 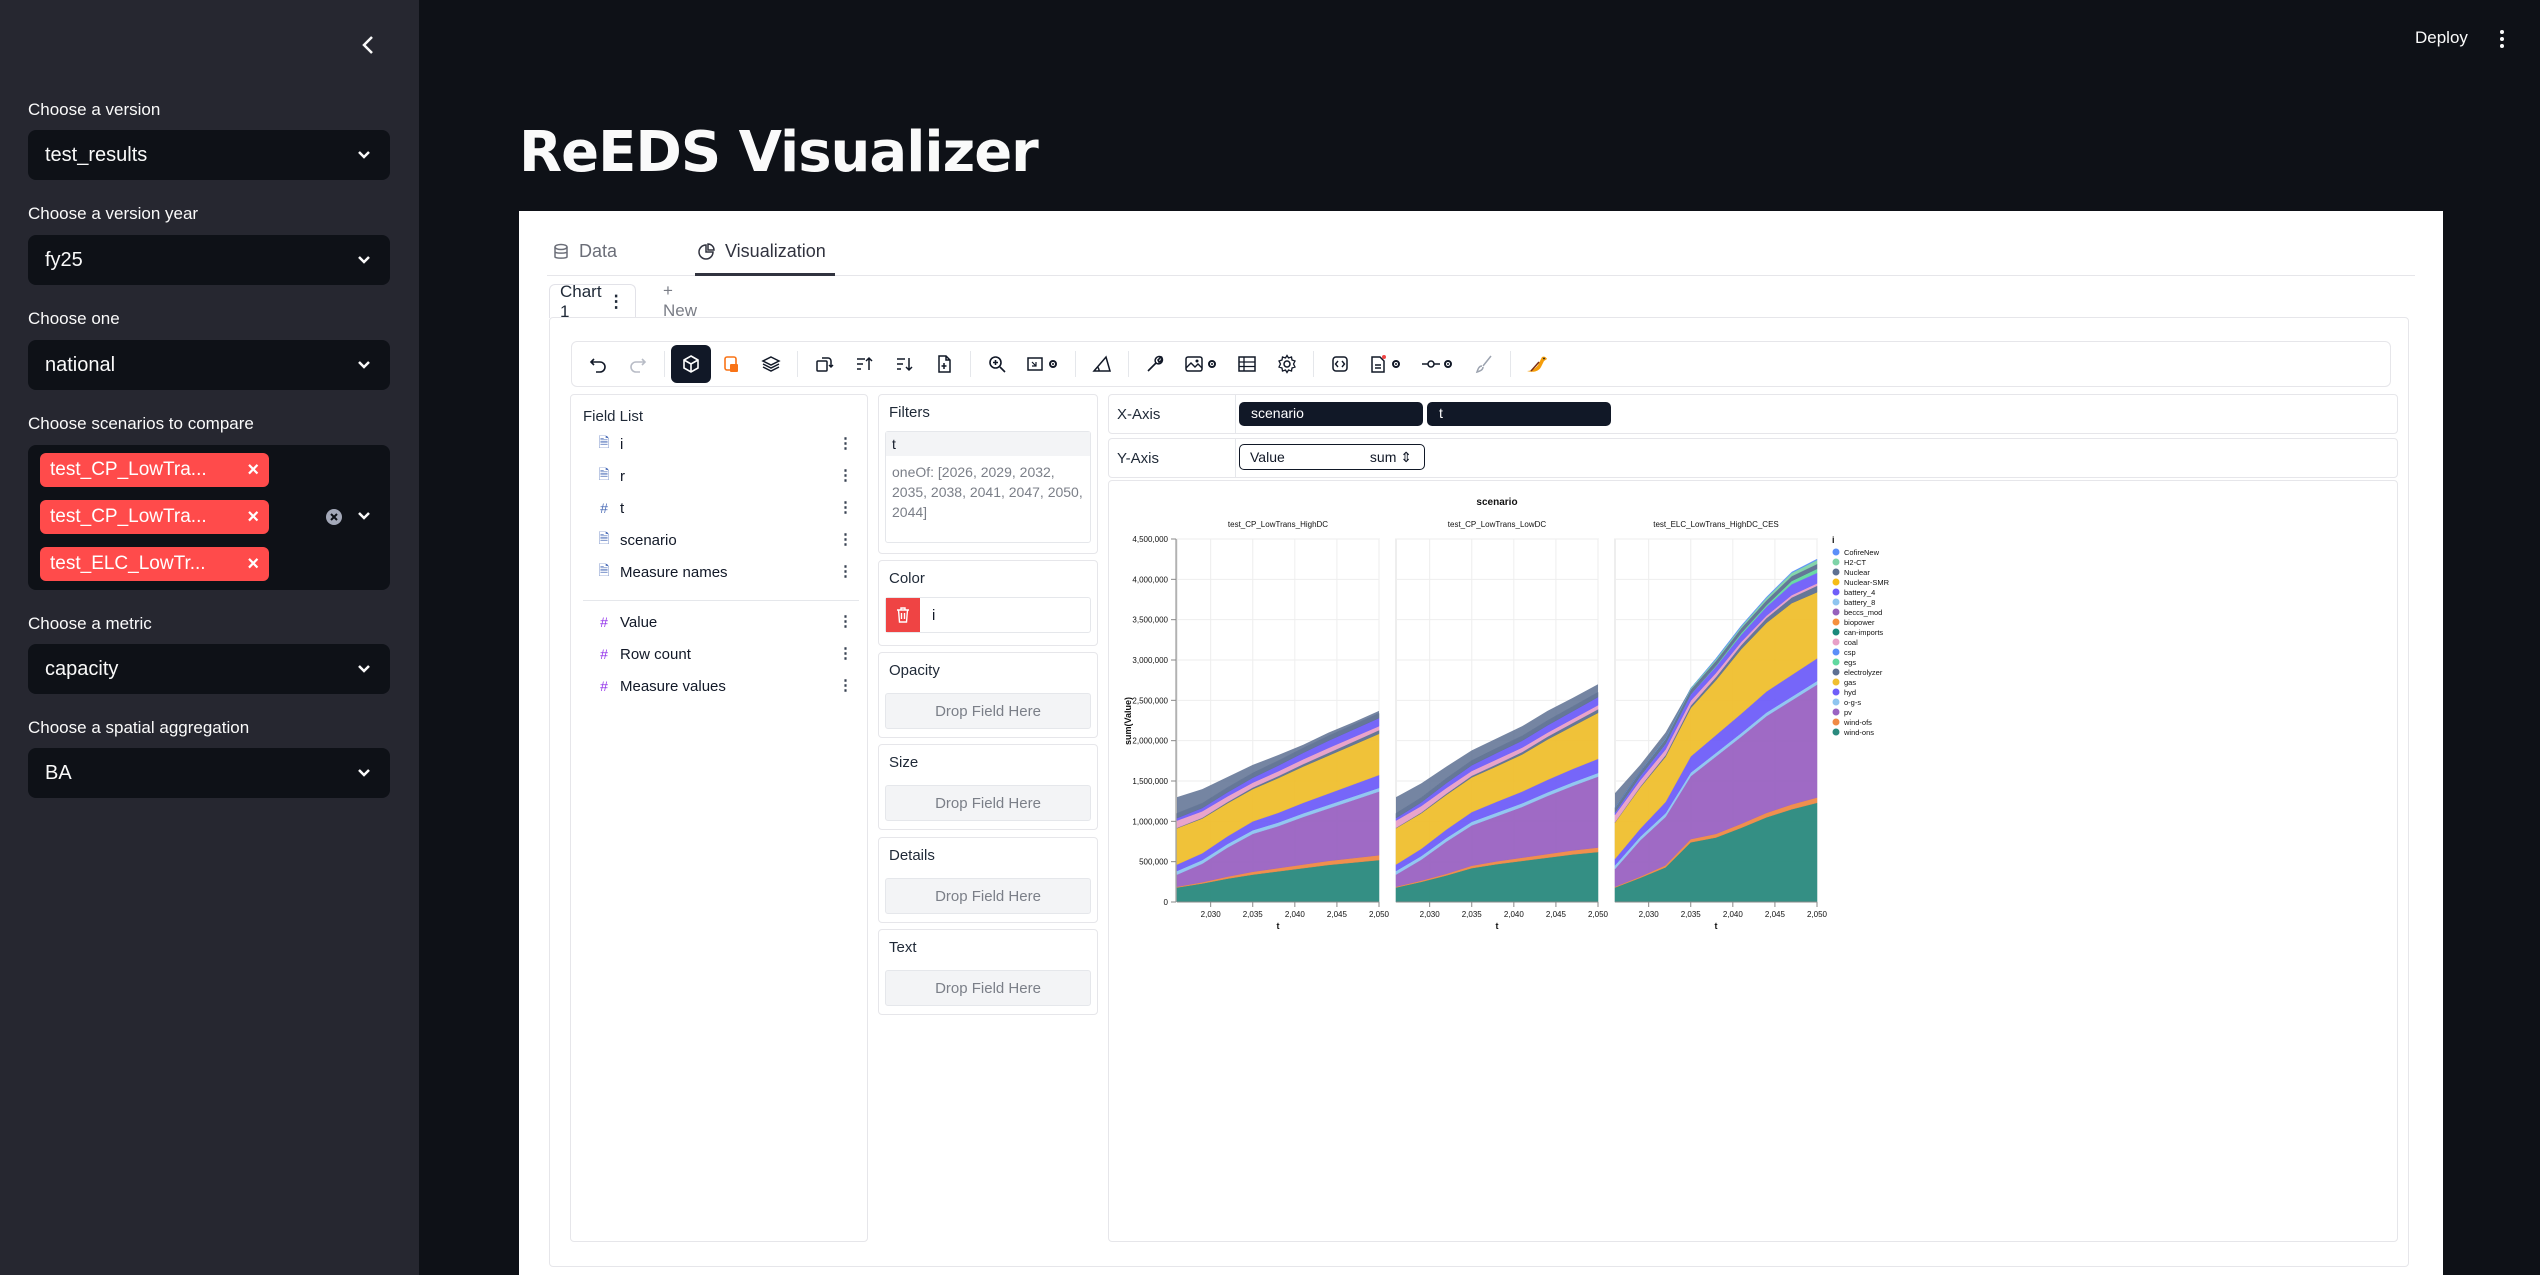 I want to click on metric-select: capacity, so click(x=209, y=669).